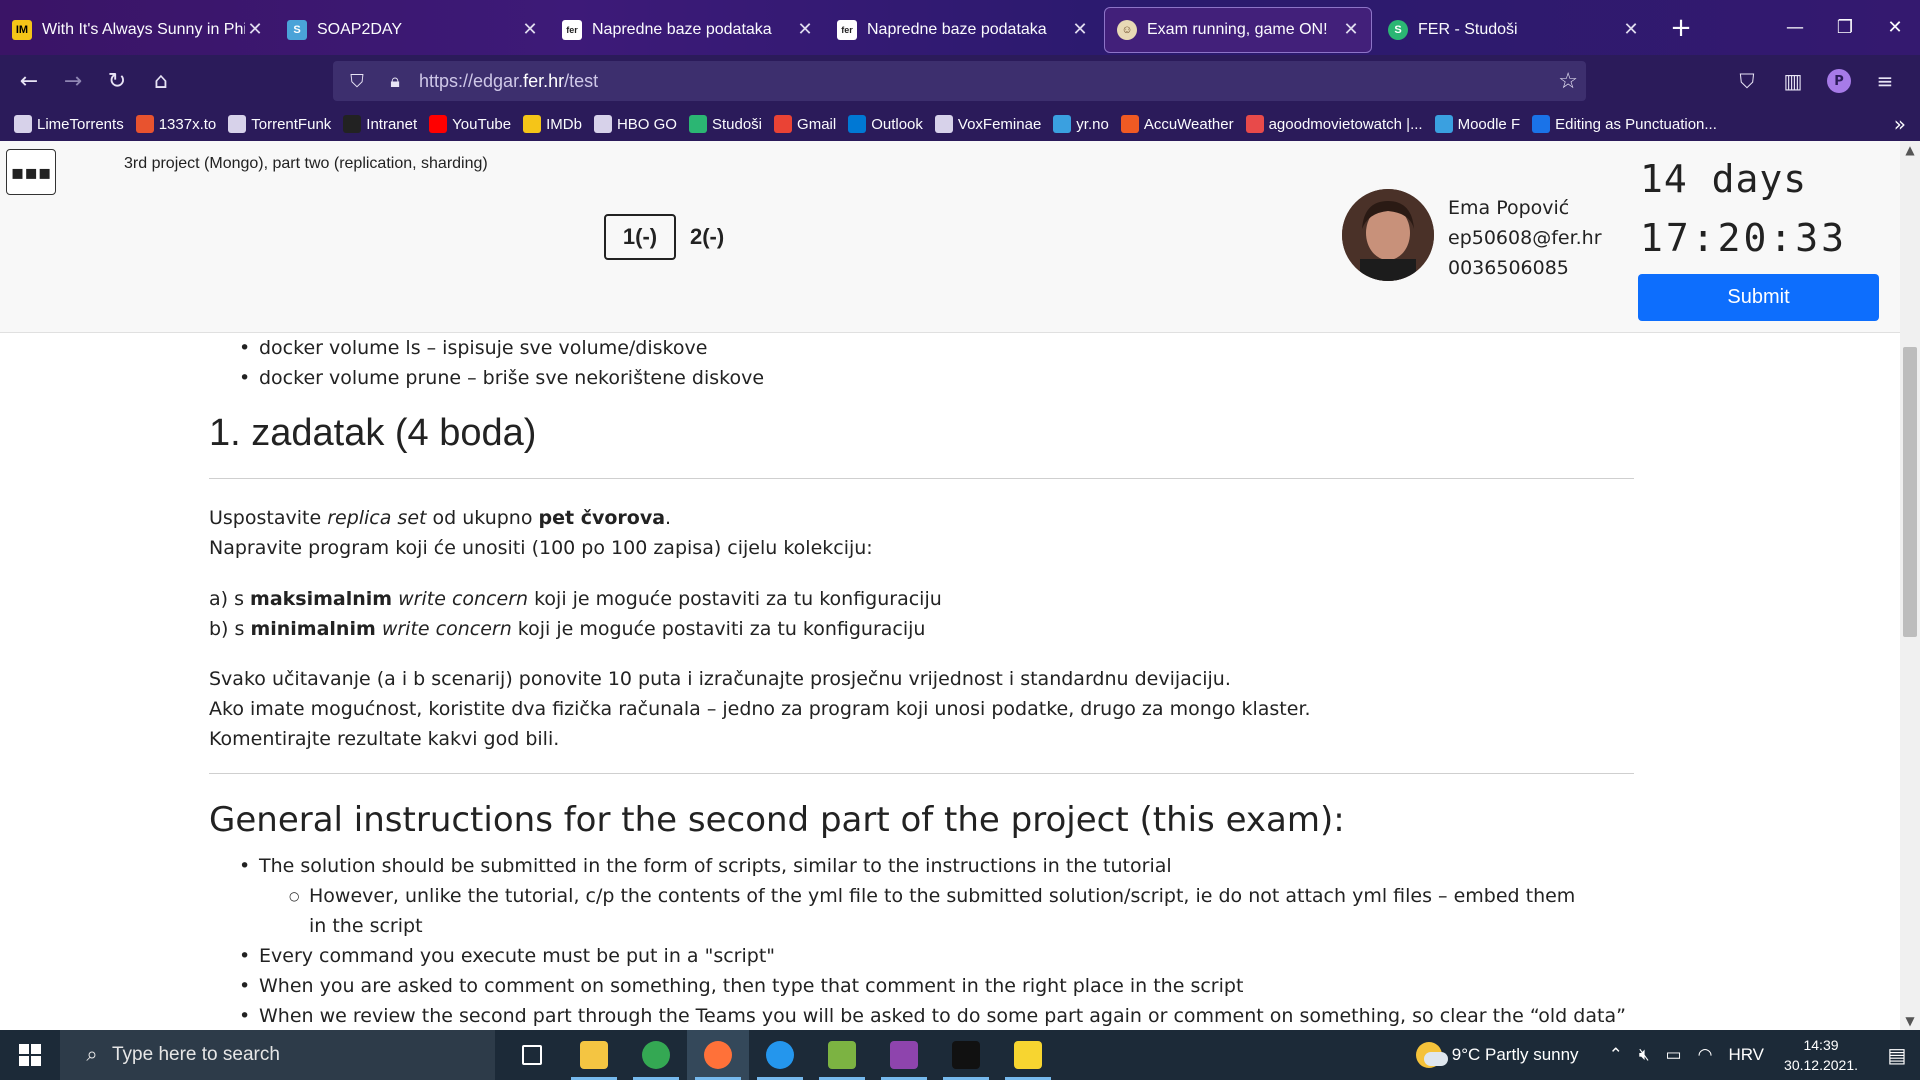 Image resolution: width=1920 pixels, height=1080 pixels. I want to click on taskbar-search: ⌕ Type here to search, so click(277, 1055).